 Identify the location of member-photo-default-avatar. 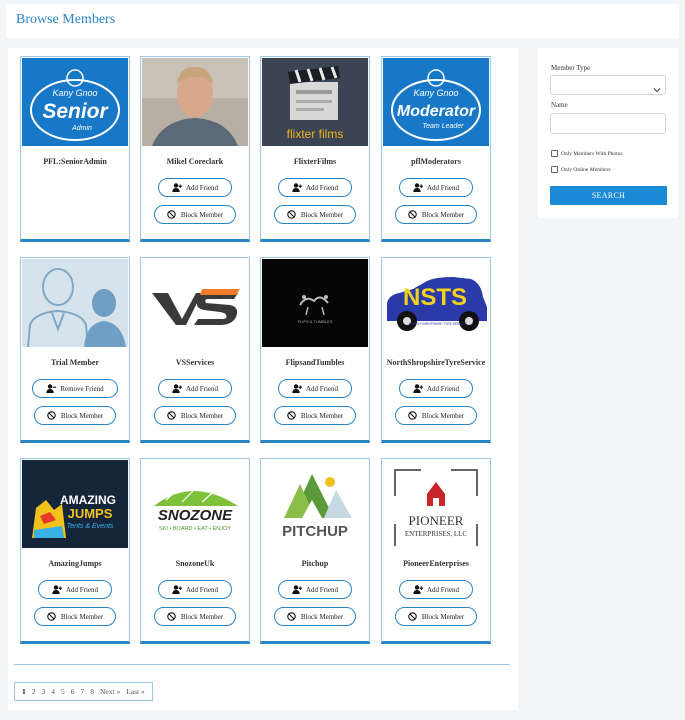
(75, 303).